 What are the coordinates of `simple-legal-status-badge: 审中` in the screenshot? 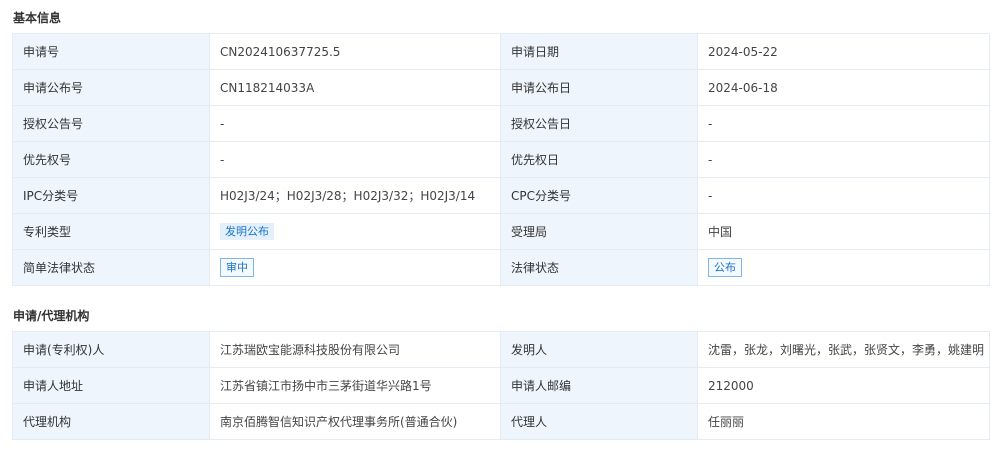 It's located at (237, 267).